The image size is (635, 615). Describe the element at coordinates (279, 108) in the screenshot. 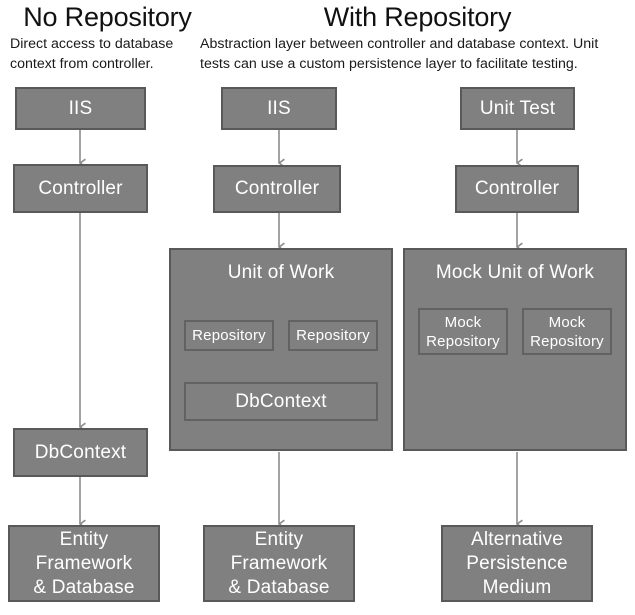

I see `box-iis-middle: IIS` at that location.